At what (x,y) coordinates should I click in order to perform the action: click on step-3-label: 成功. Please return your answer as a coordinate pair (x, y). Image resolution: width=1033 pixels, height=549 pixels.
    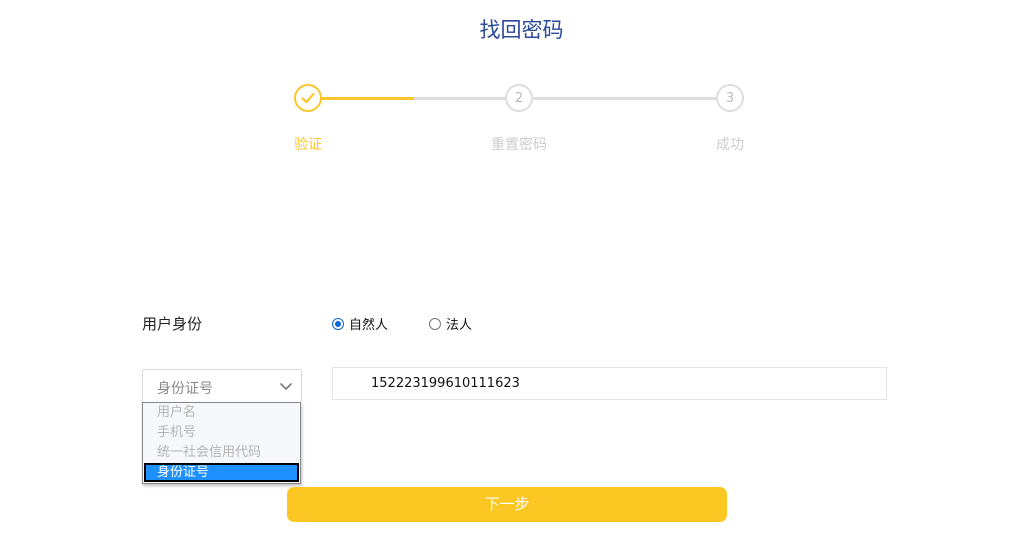
    Looking at the image, I should click on (730, 145).